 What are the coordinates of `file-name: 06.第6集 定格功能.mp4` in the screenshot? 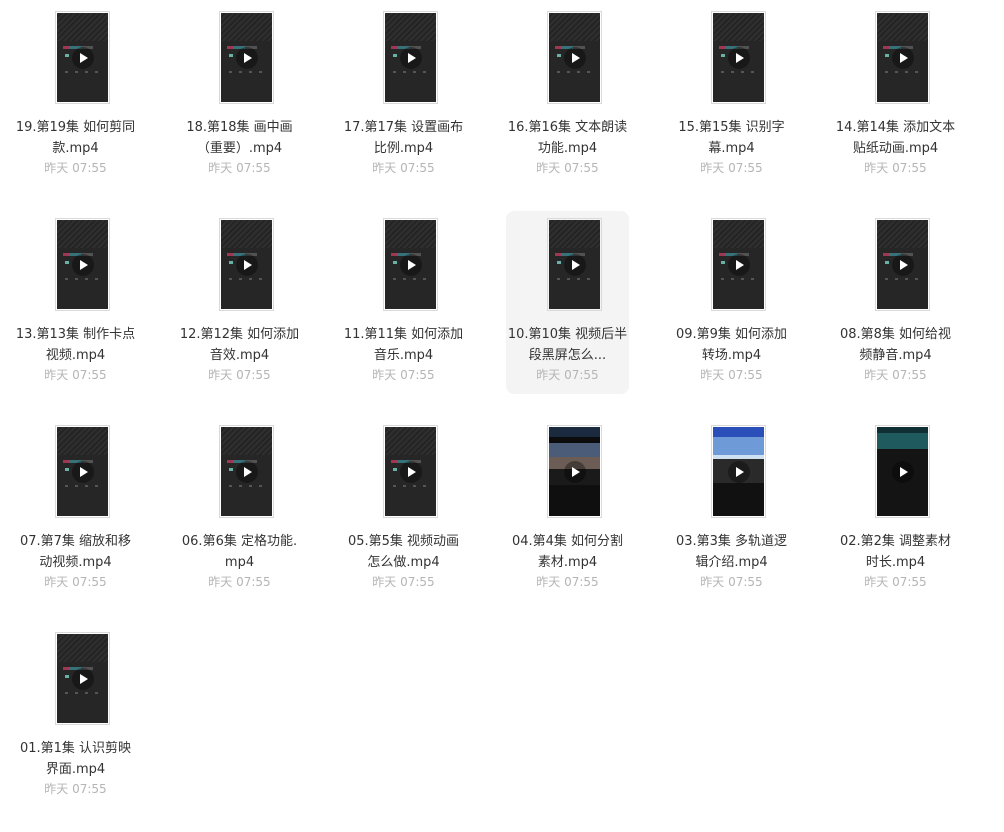 It's located at (239, 552).